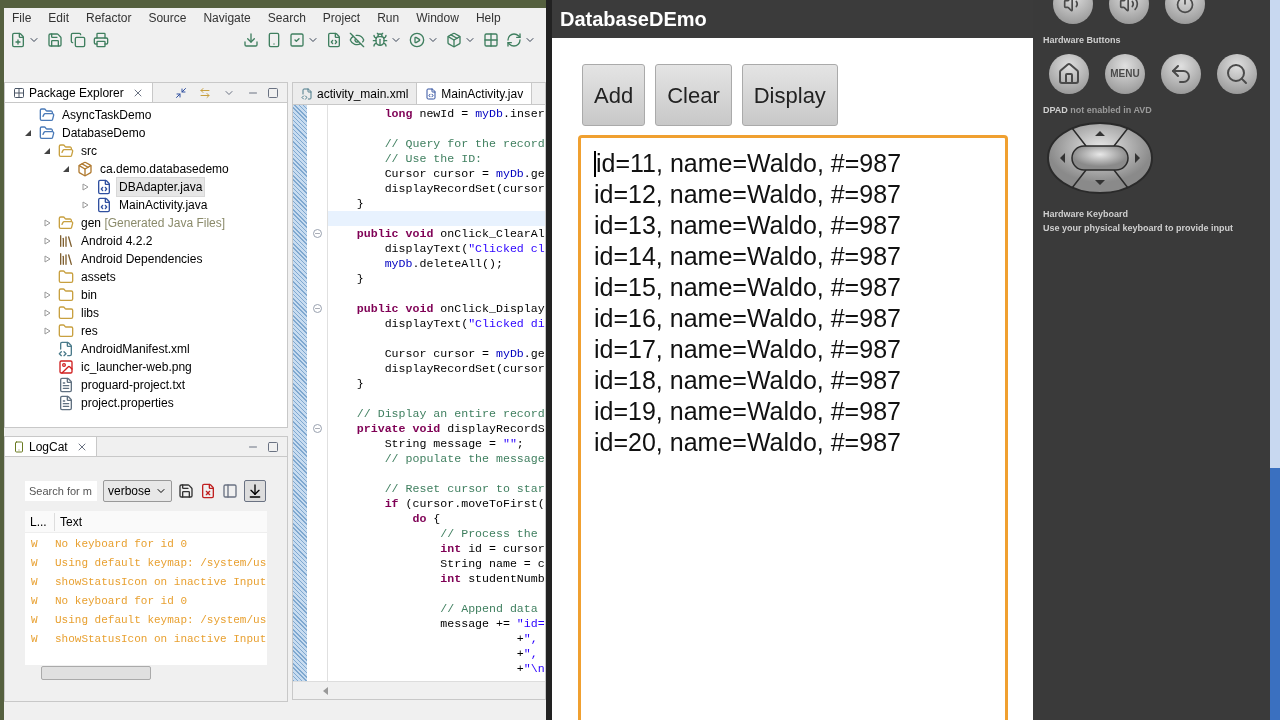 The width and height of the screenshot is (1280, 720). Describe the element at coordinates (104, 133) in the screenshot. I see `tree-item: DatabaseDemo` at that location.